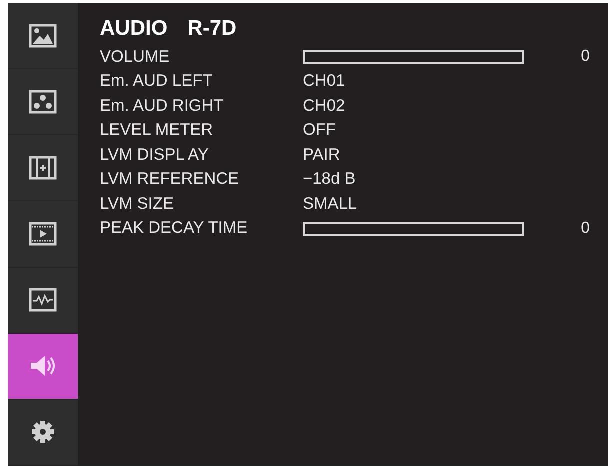 Image resolution: width=612 pixels, height=470 pixels. What do you see at coordinates (212, 29) in the screenshot?
I see `model-name: R-7D` at bounding box center [212, 29].